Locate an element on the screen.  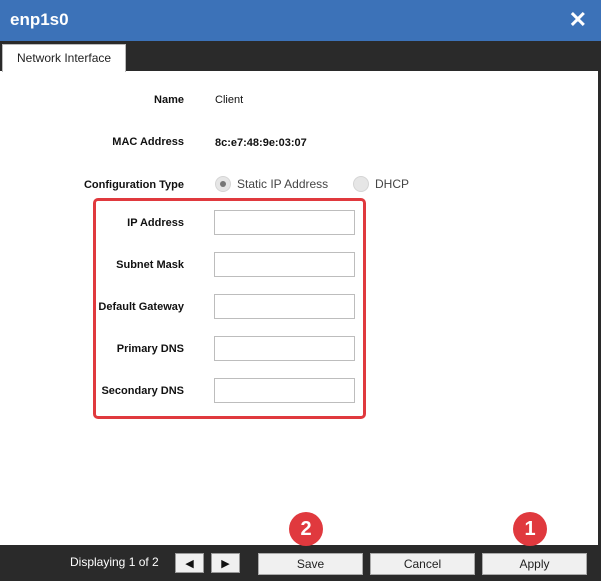
dhcp-label: DHCP is located at coordinates (392, 184).